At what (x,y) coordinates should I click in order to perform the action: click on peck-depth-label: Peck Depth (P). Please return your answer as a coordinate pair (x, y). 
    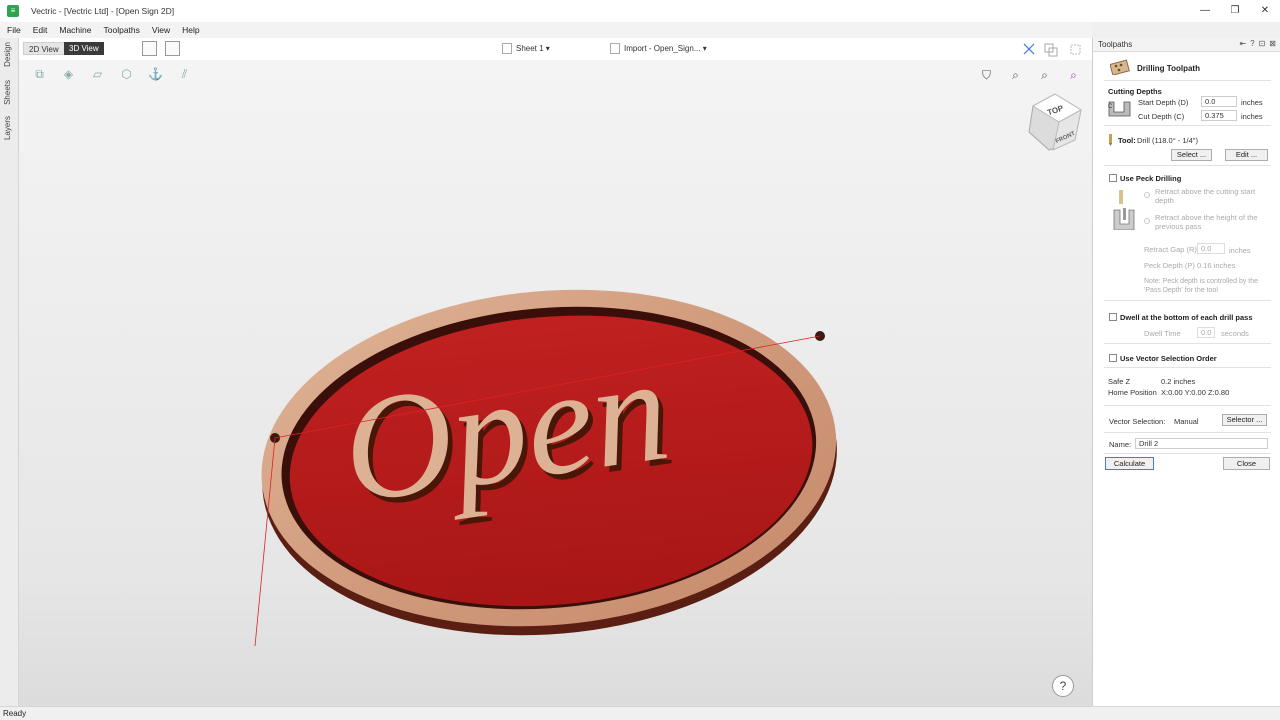
    Looking at the image, I should click on (1169, 265).